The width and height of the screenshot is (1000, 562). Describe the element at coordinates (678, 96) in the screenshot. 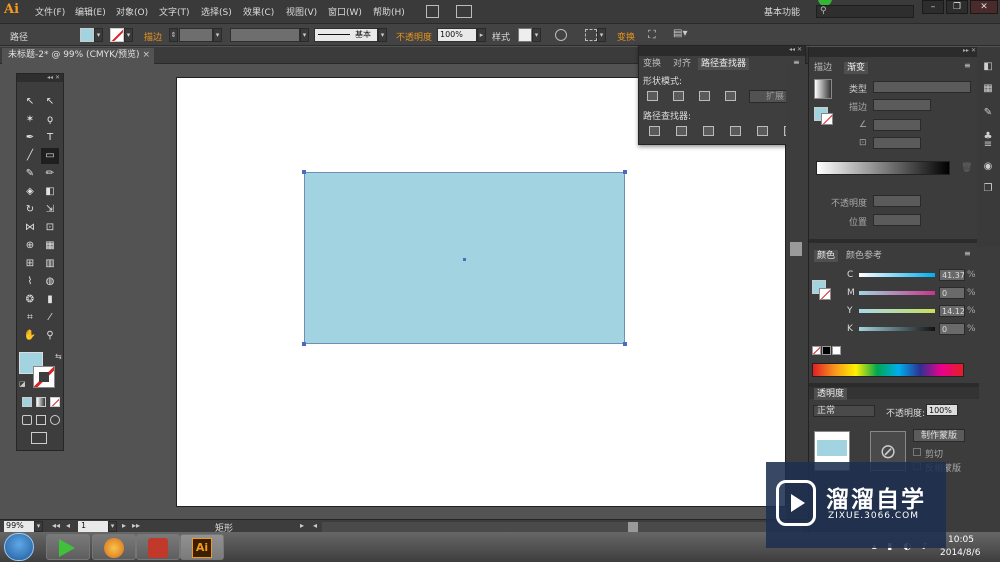

I see `minus-front-icon` at that location.